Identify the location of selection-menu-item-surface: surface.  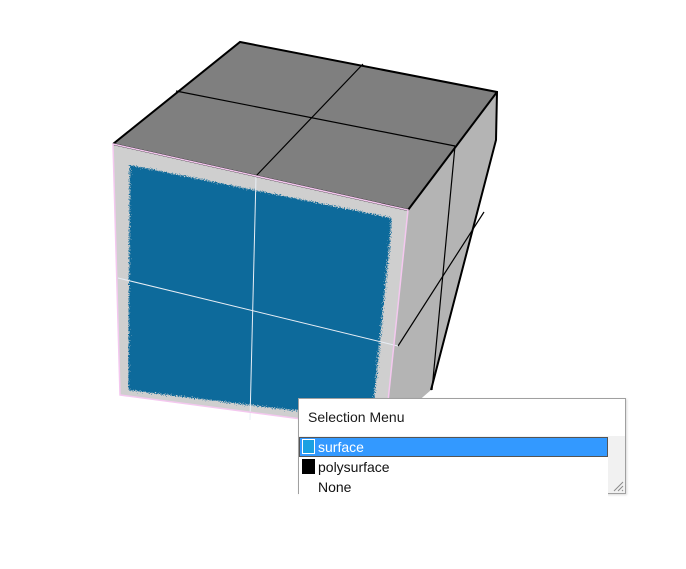
(453, 447).